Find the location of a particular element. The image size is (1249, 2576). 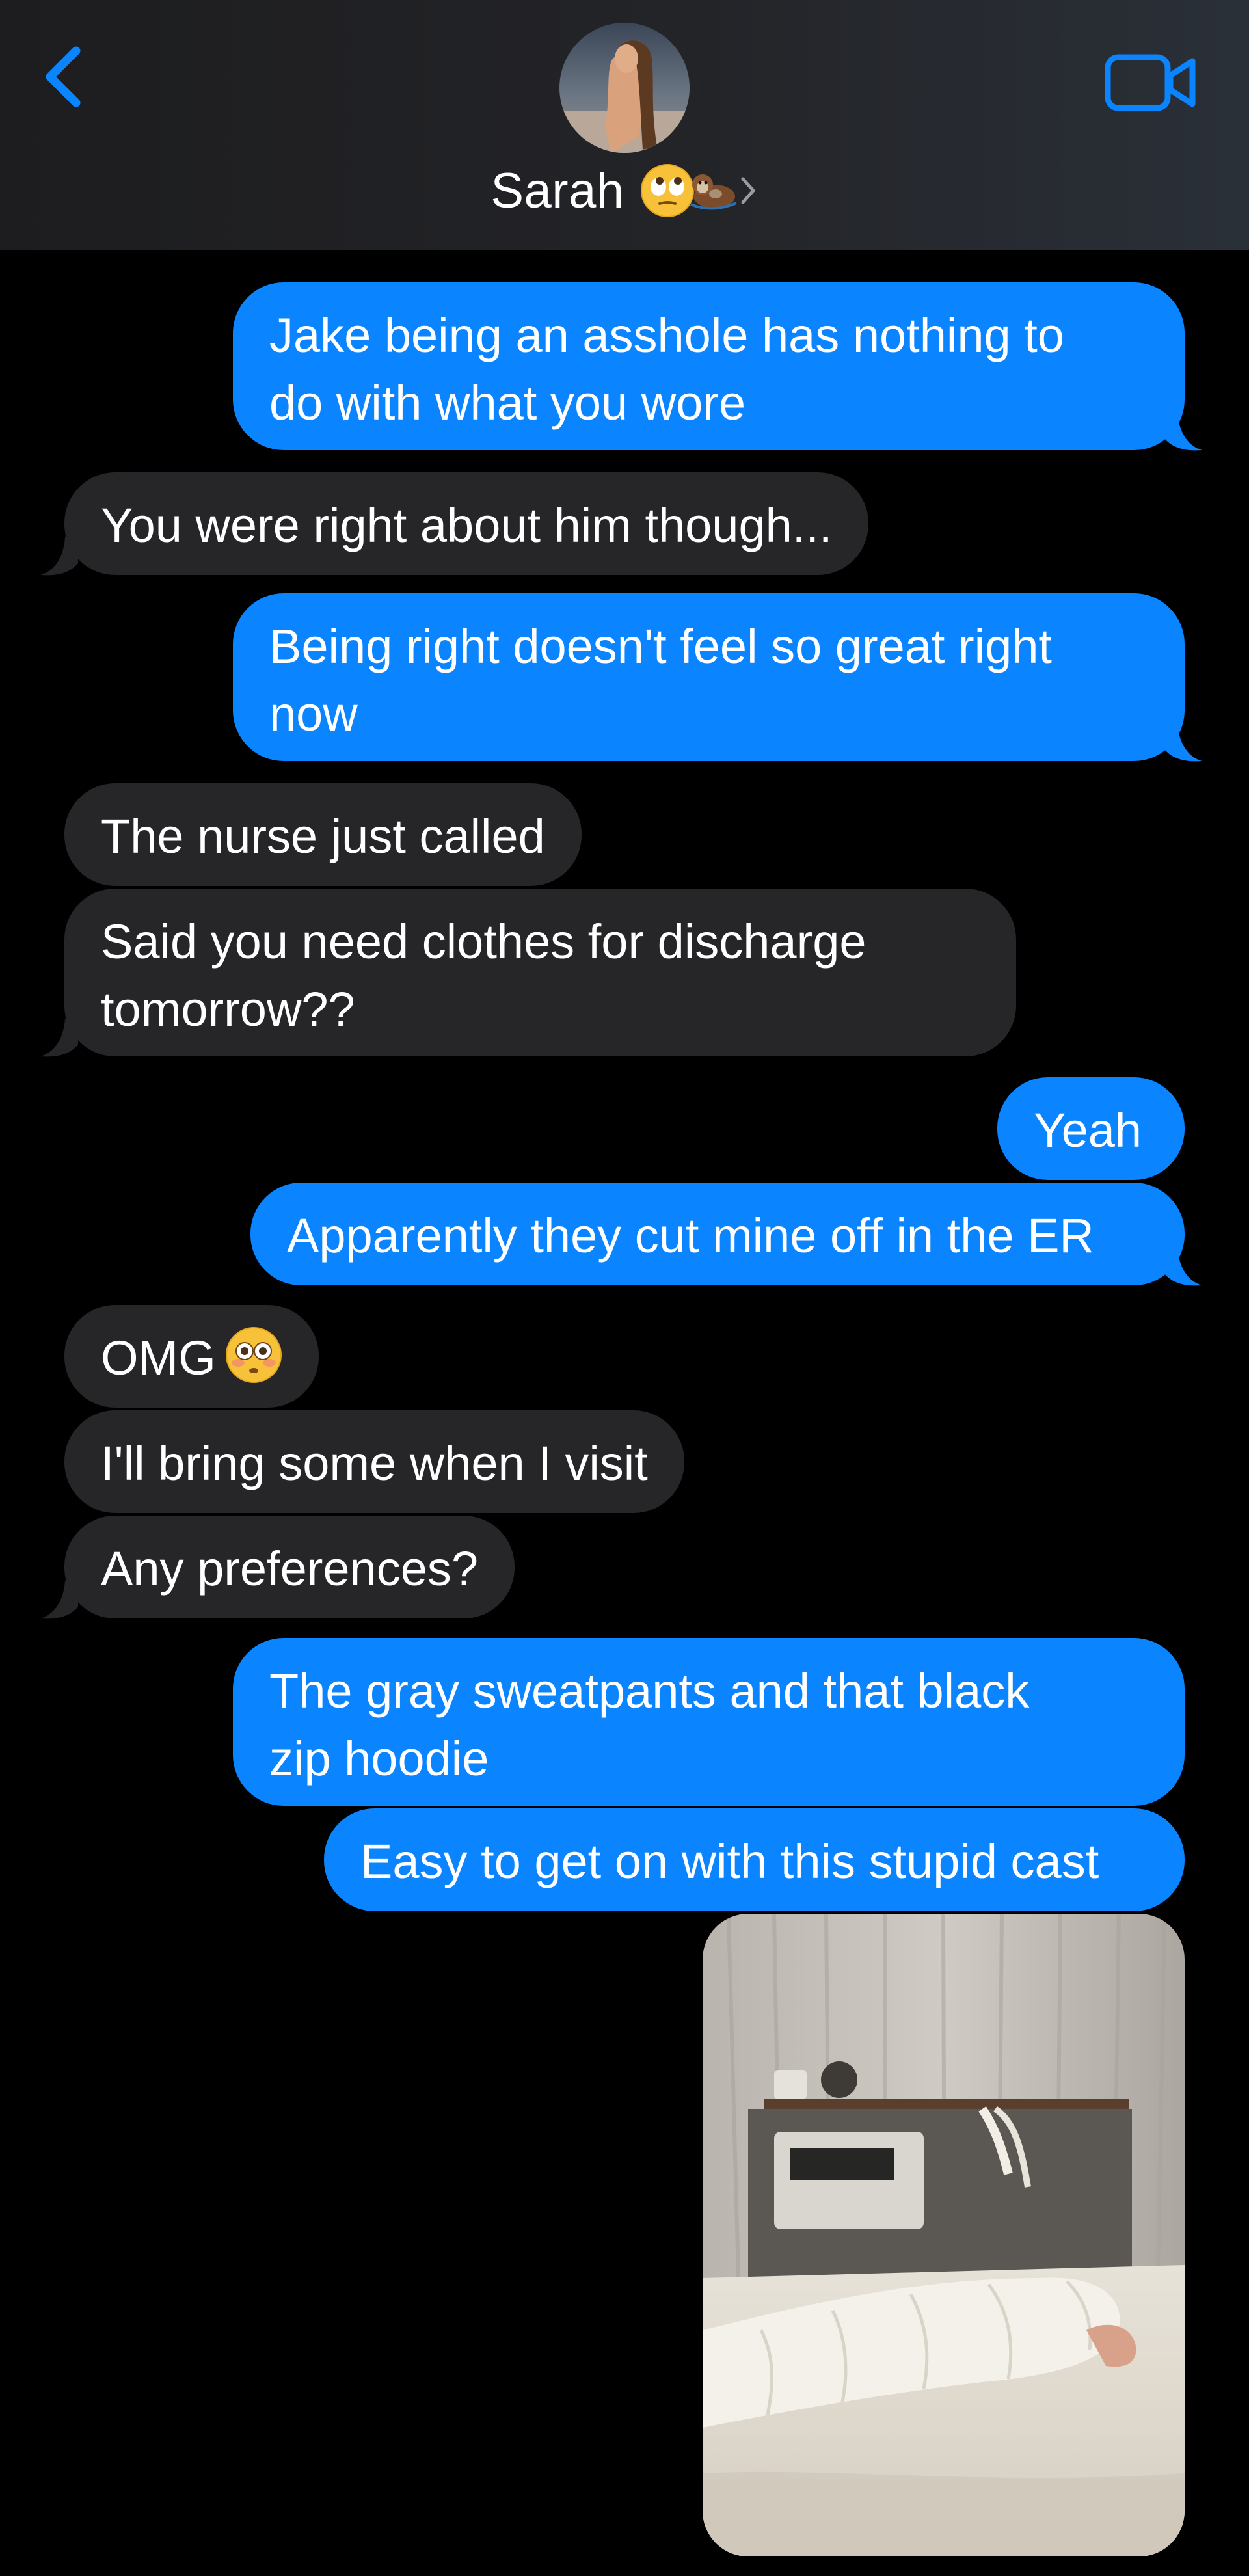

message-text: OMG is located at coordinates (158, 1358).